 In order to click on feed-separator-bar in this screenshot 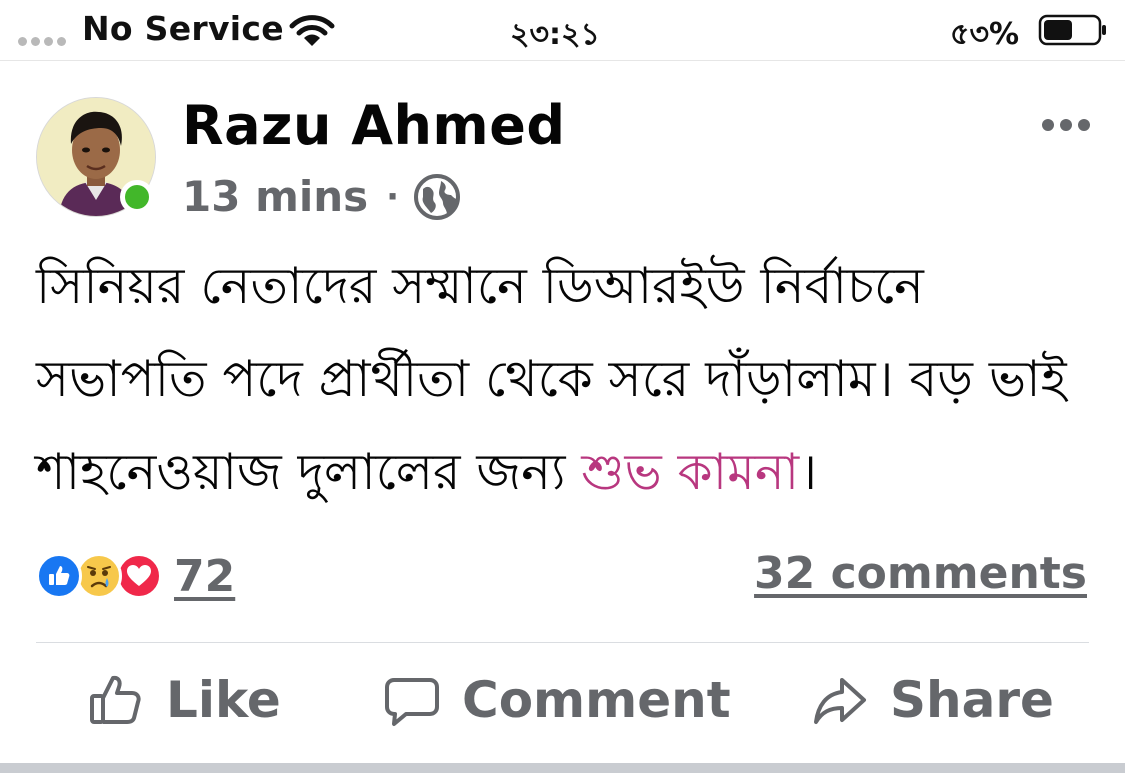, I will do `click(562, 768)`.